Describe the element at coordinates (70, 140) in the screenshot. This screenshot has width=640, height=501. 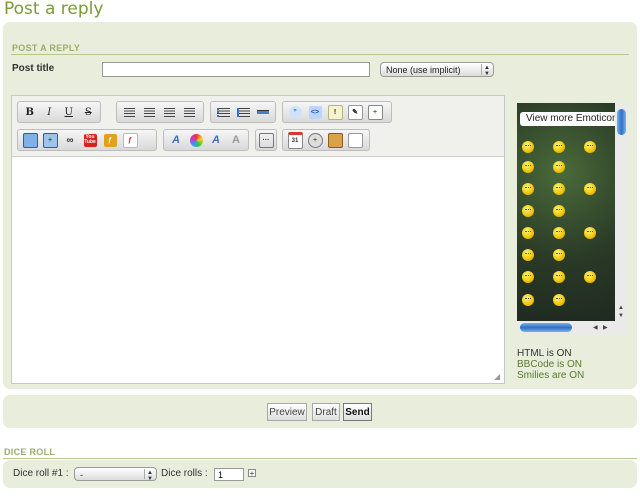
I see `link-icon: ∞` at that location.